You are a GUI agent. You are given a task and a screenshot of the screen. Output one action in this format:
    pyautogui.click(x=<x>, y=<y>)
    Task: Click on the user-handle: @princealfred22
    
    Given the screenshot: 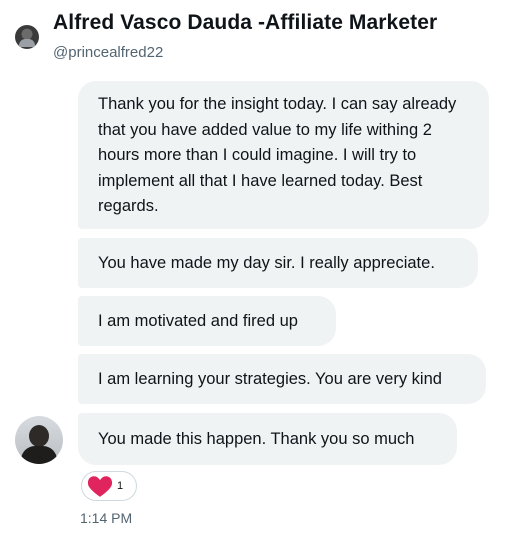 What is the action you would take?
    pyautogui.click(x=108, y=52)
    